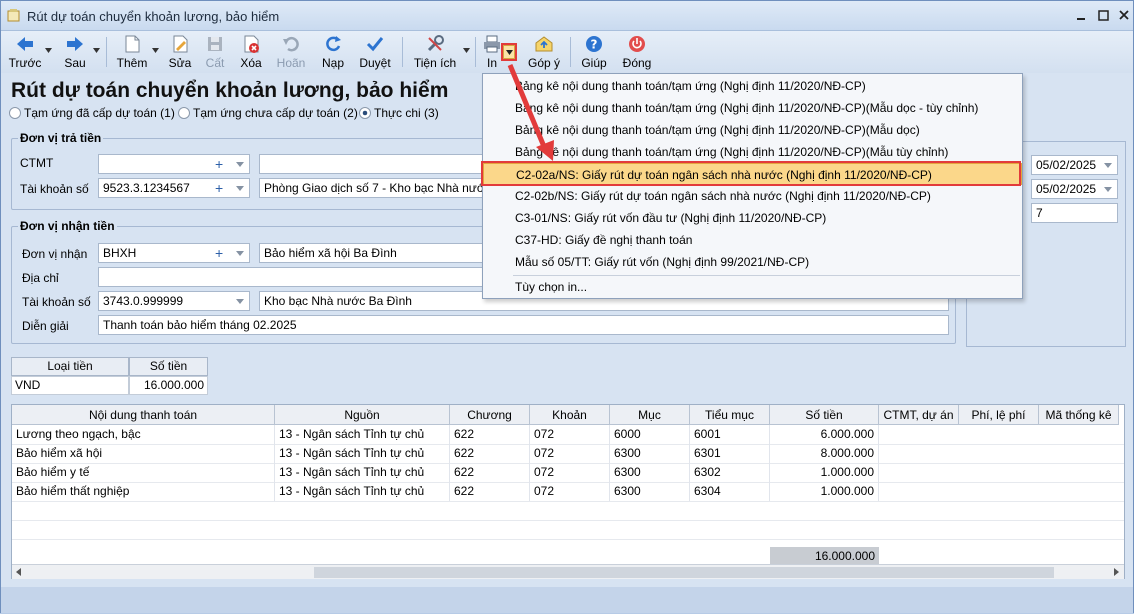 This screenshot has width=1134, height=614. Describe the element at coordinates (1081, 16) in the screenshot. I see `minimize-icon` at that location.